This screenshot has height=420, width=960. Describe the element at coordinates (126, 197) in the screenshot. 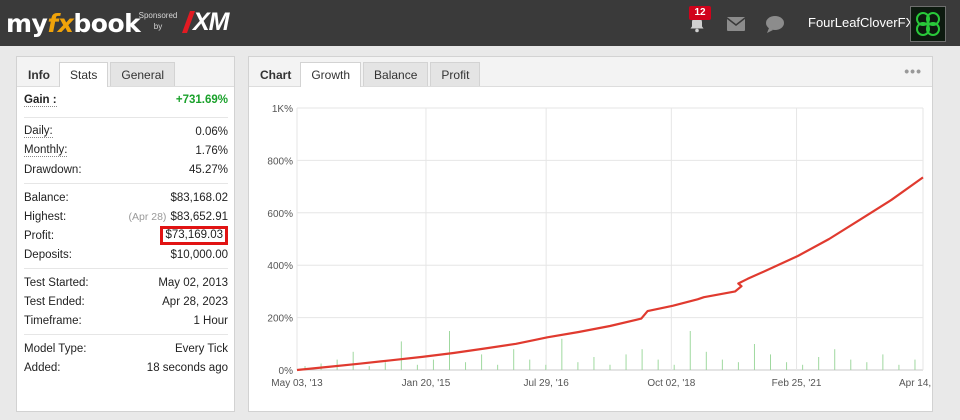

I see `balance-row: Balance: $83,168.02` at that location.